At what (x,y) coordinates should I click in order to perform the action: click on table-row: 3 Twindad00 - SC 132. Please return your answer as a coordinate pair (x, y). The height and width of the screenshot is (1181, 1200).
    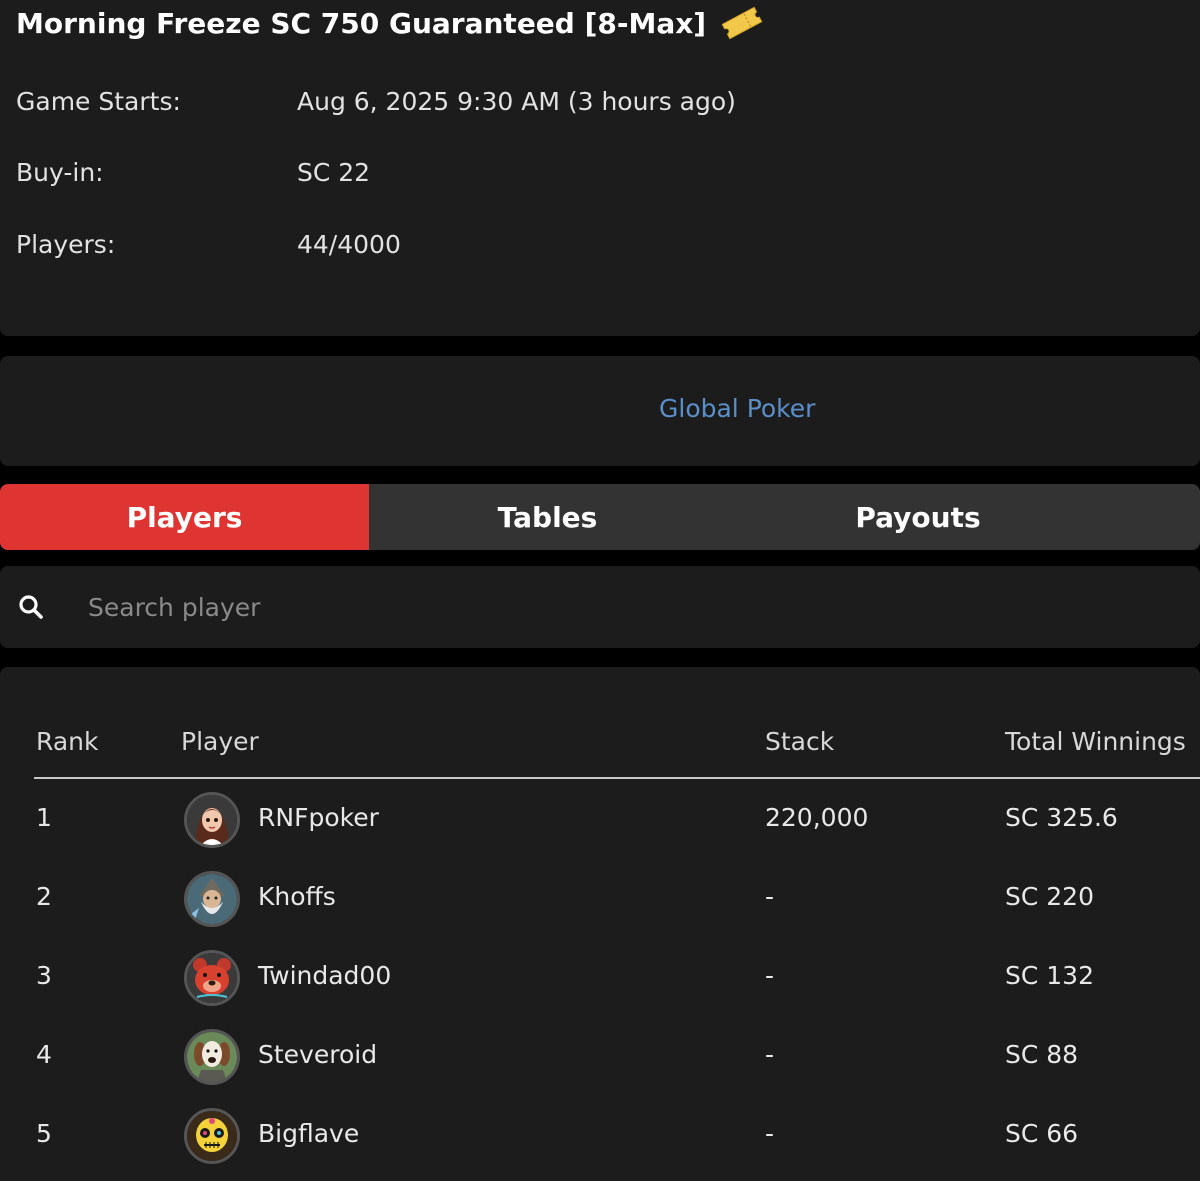
    Looking at the image, I should click on (600, 978).